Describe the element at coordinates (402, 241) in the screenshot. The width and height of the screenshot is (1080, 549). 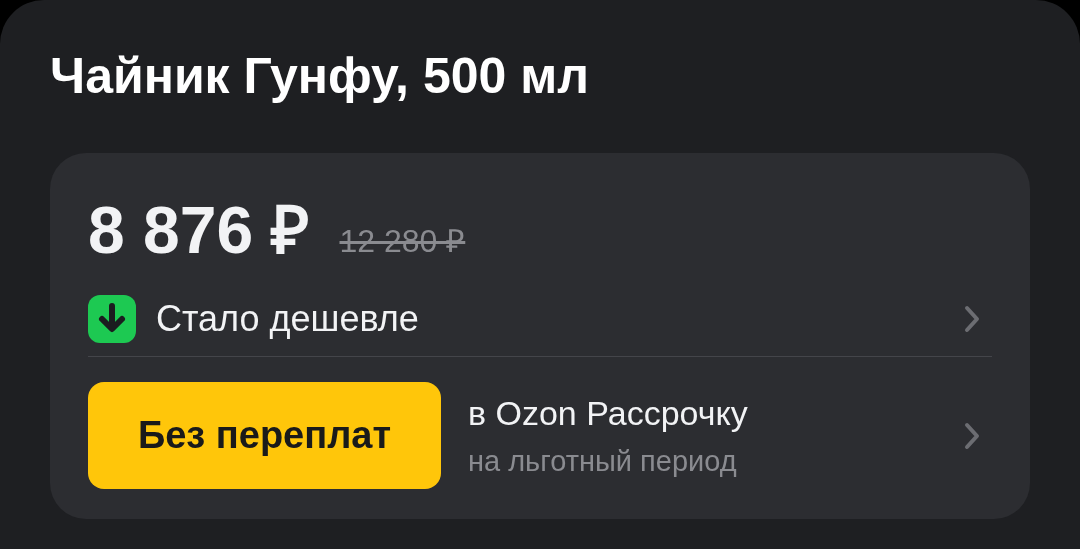
I see `old-price: 12 280 ₽` at that location.